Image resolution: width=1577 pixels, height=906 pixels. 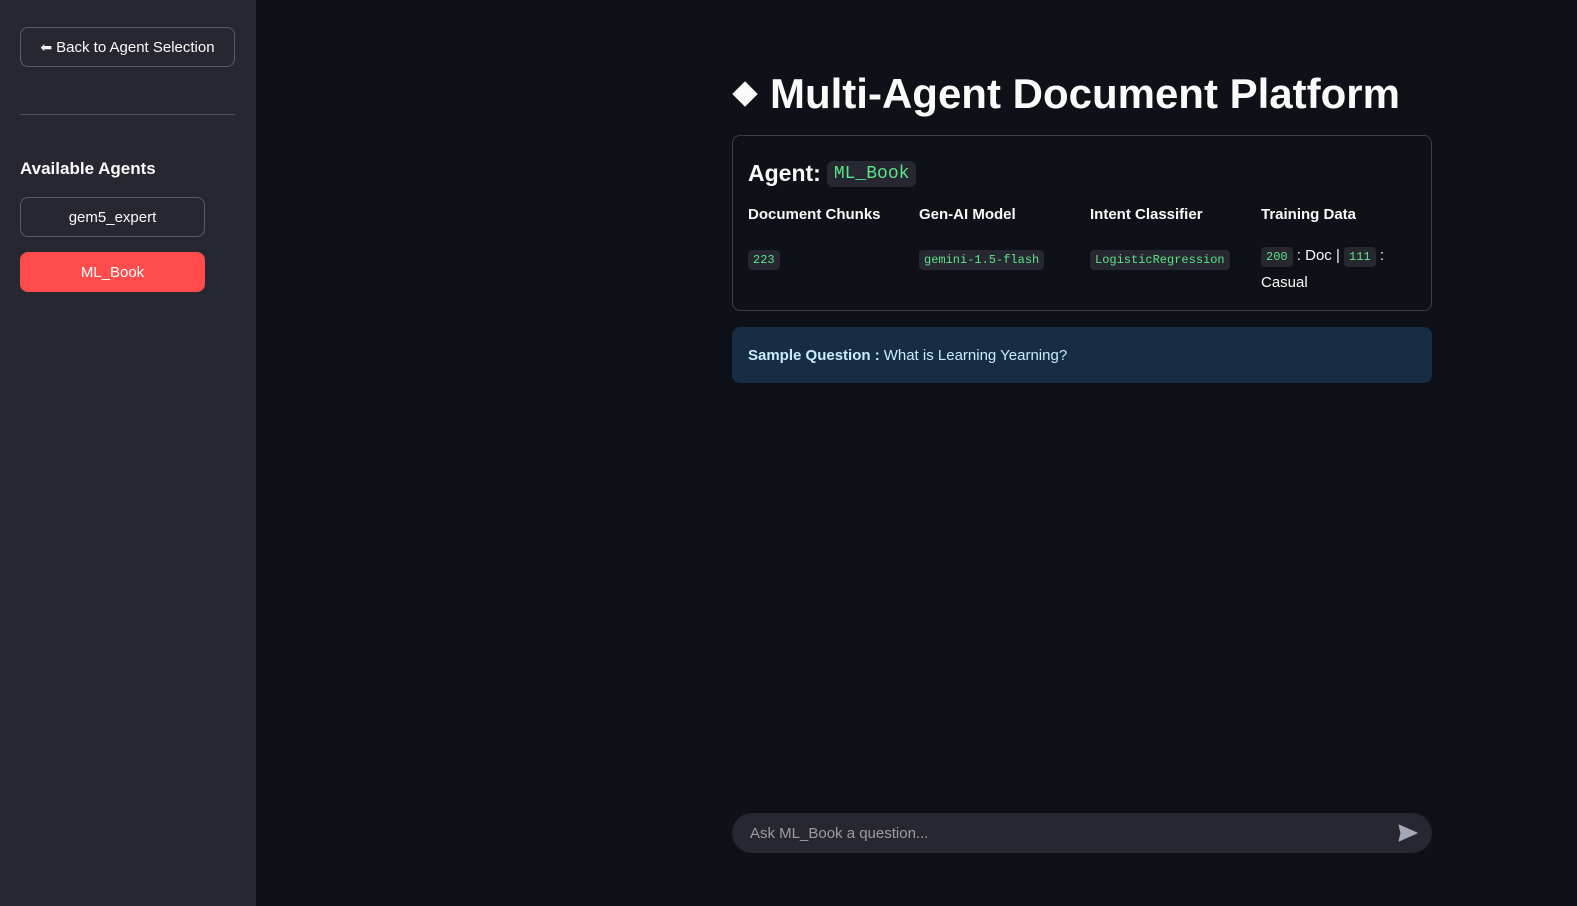 I want to click on metric-header: Gen-AI Model, so click(x=967, y=214).